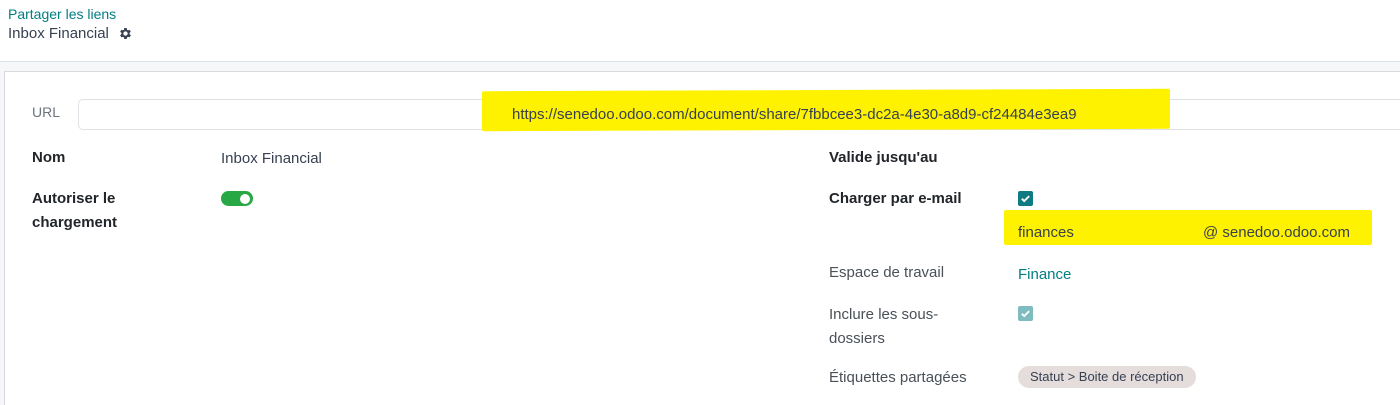 The width and height of the screenshot is (1400, 405). I want to click on breadcrumb: Inbox Financial, so click(70, 33).